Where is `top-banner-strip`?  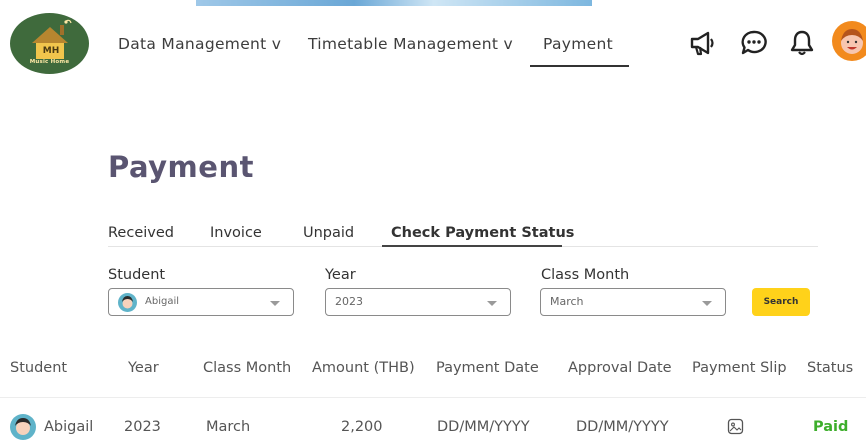
top-banner-strip is located at coordinates (394, 3).